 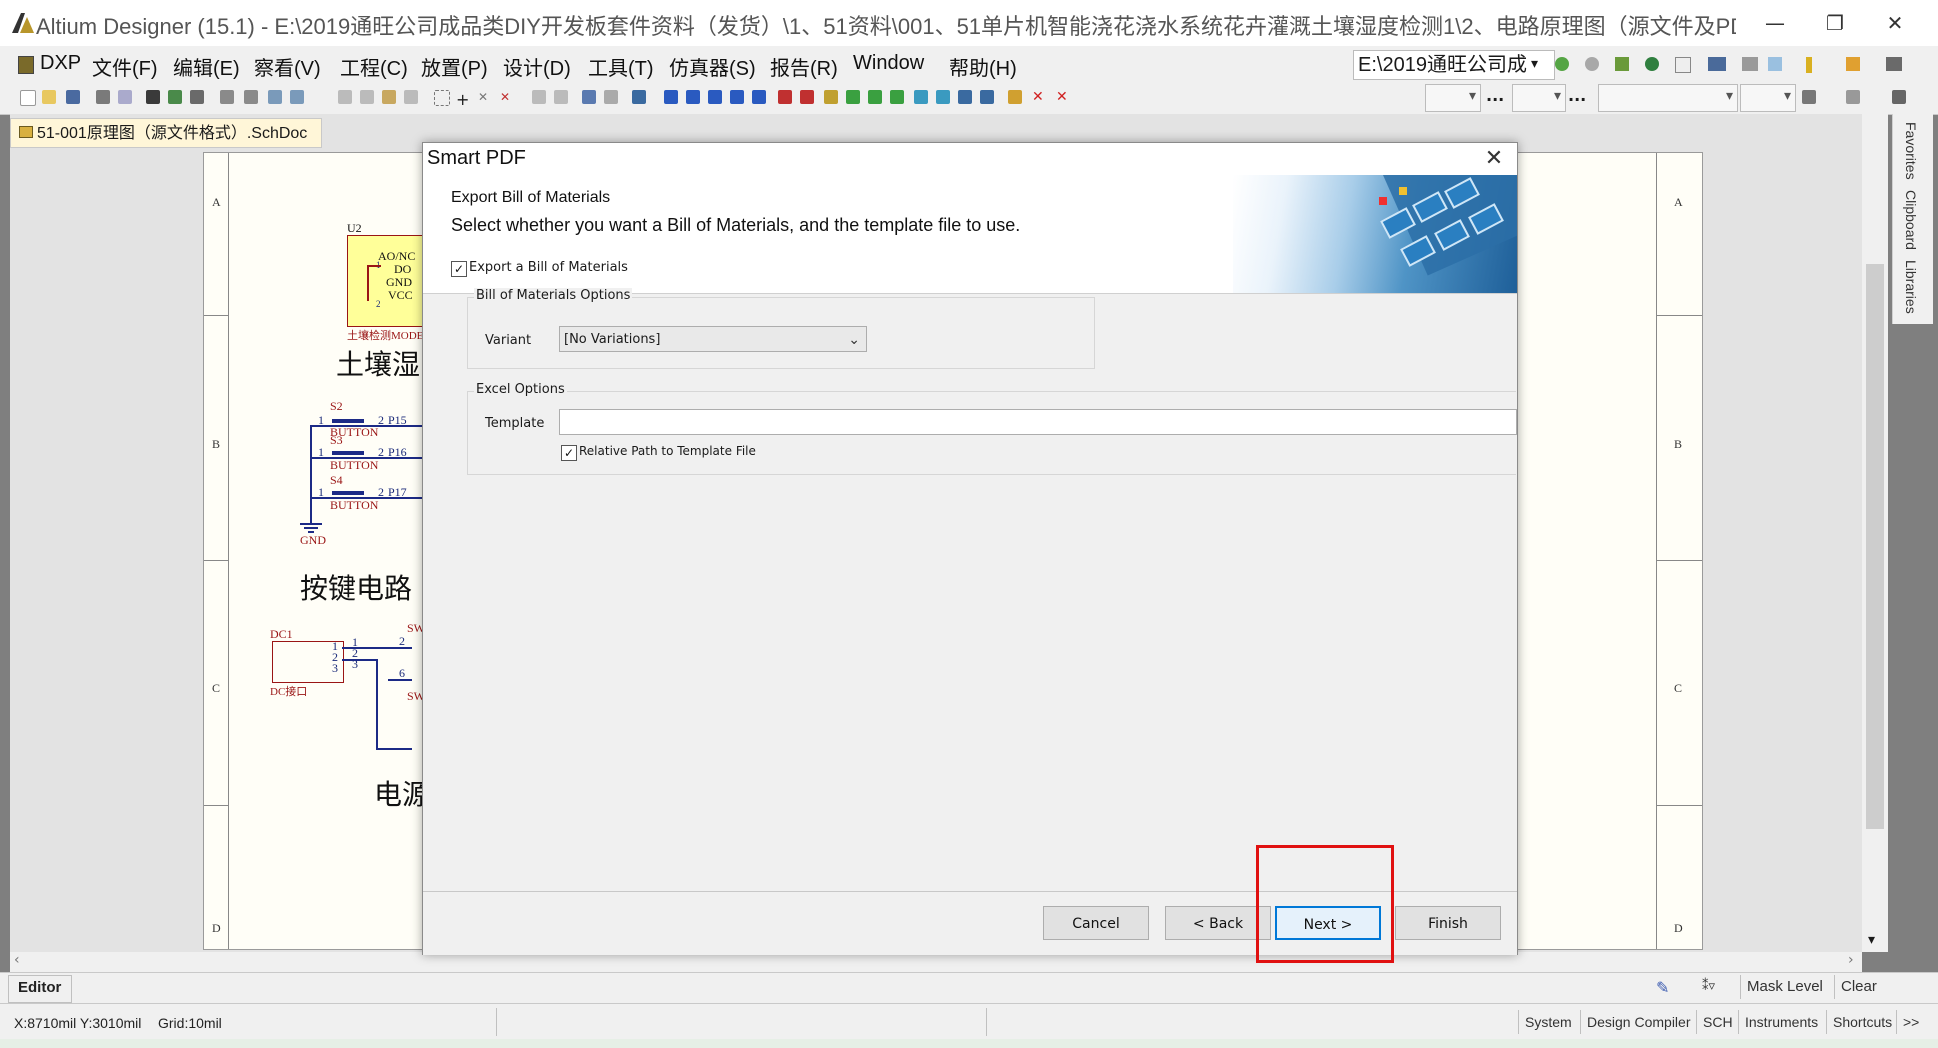 What do you see at coordinates (831, 97) in the screenshot?
I see `part-icon` at bounding box center [831, 97].